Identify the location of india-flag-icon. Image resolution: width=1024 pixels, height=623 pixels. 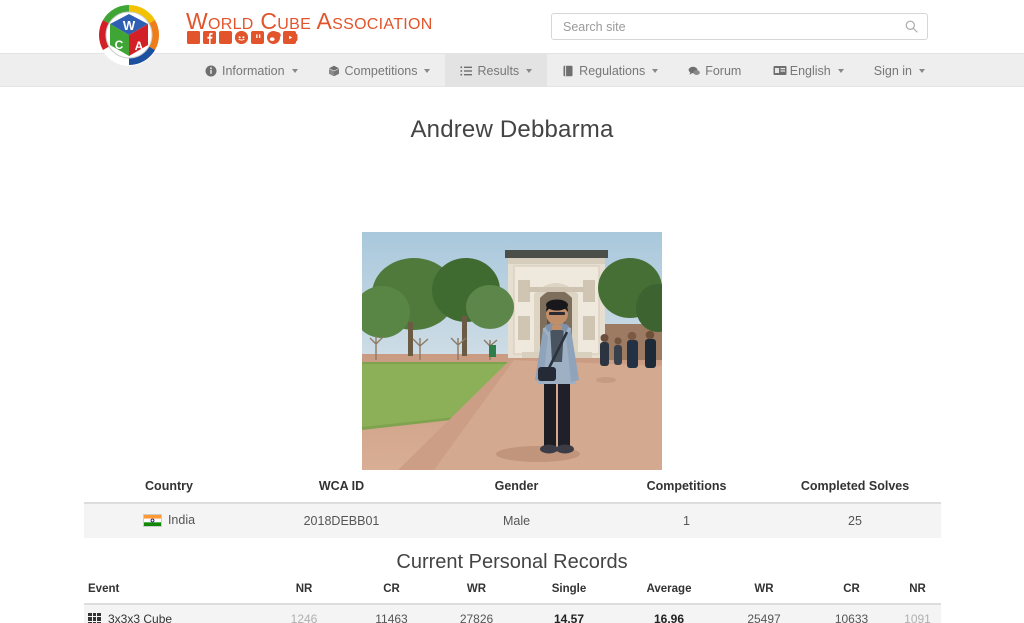
(152, 520).